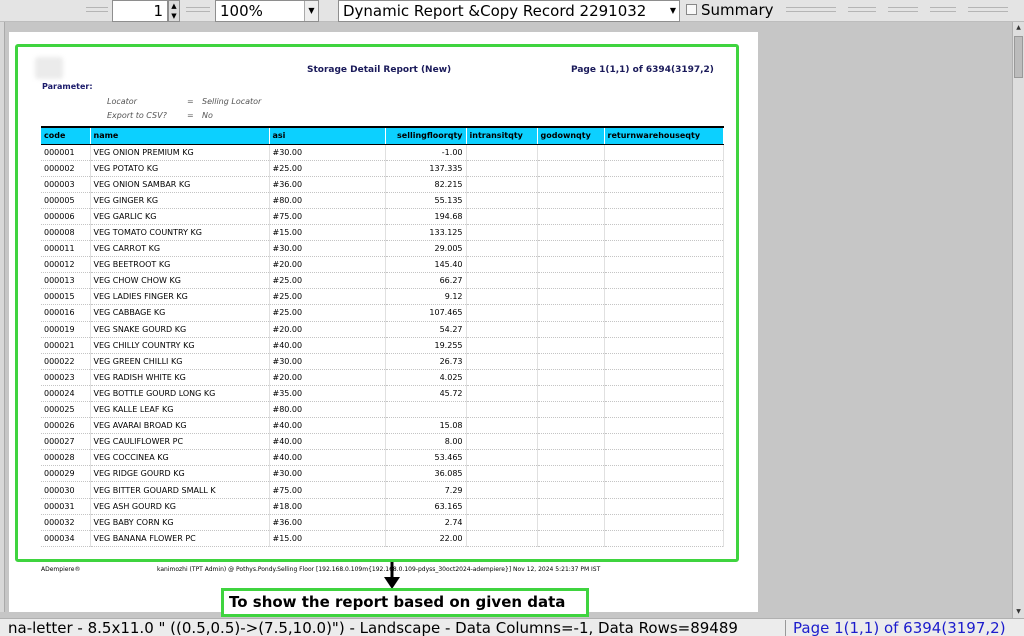 Image resolution: width=1024 pixels, height=636 pixels. I want to click on left-panel-edge, so click(2, 317).